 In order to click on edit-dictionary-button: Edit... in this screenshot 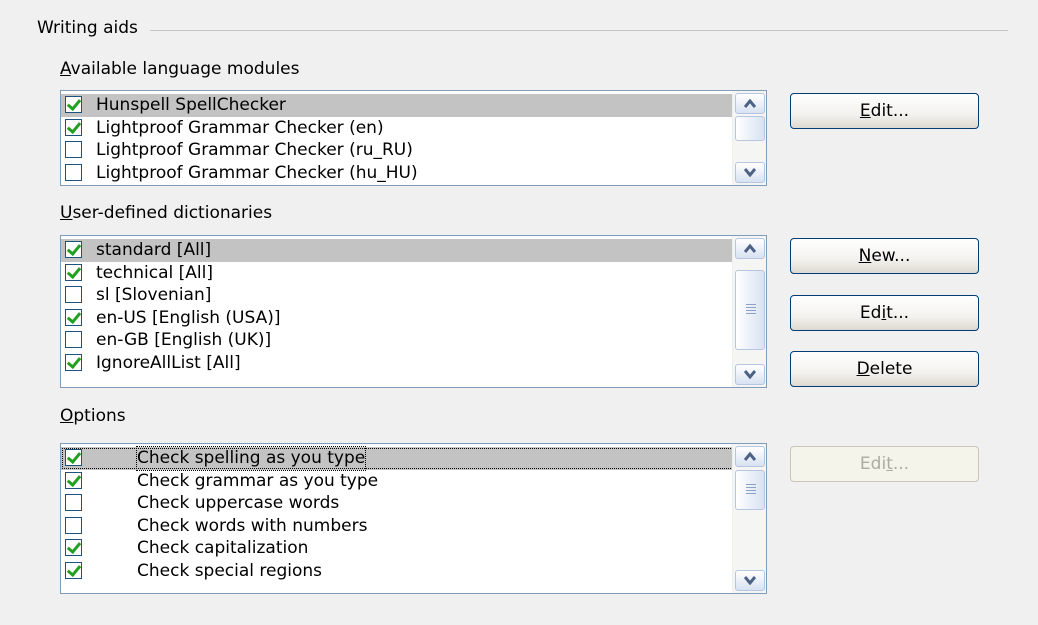, I will do `click(884, 313)`.